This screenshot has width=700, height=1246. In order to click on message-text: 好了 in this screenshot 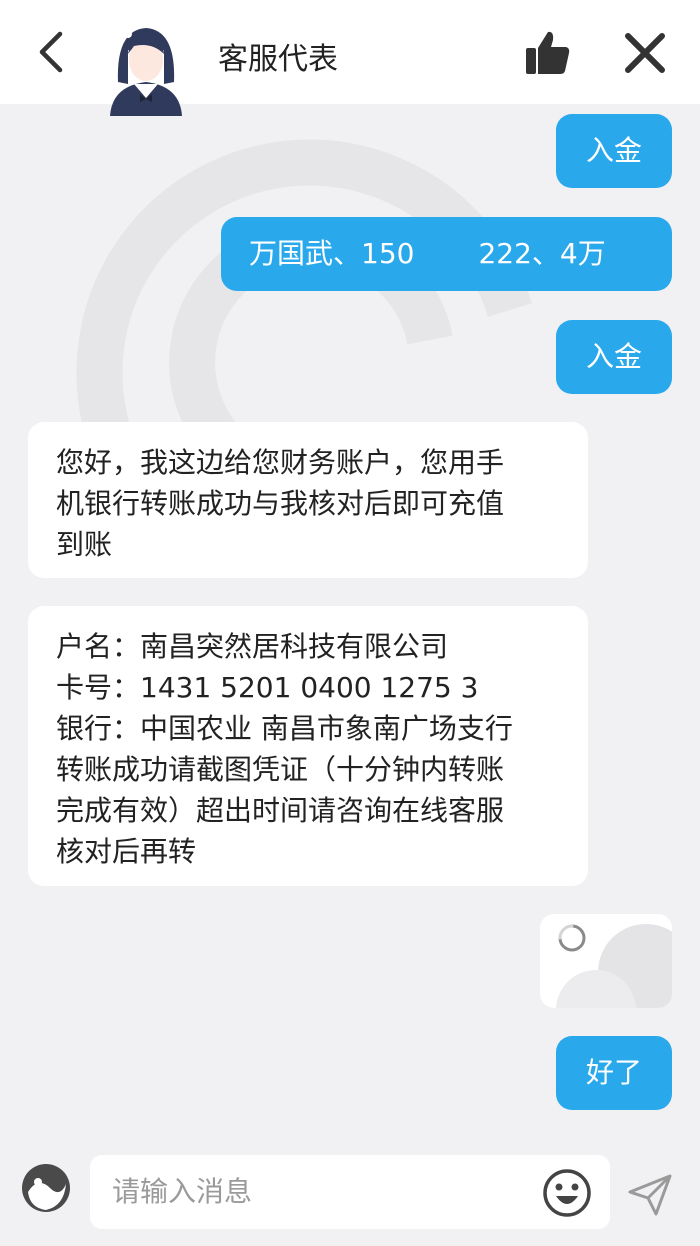, I will do `click(613, 1072)`.